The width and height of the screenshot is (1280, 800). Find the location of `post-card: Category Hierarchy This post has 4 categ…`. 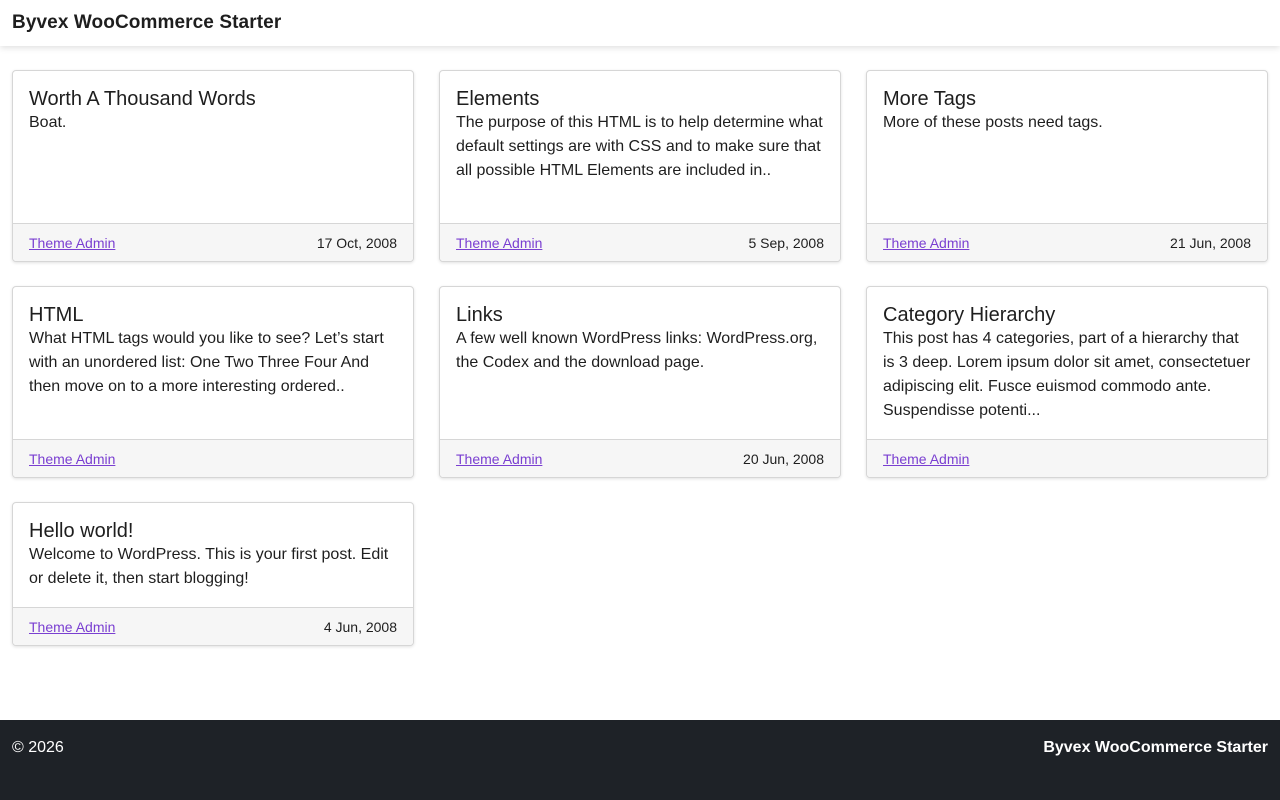

post-card: Category Hierarchy This post has 4 categ… is located at coordinates (1067, 382).